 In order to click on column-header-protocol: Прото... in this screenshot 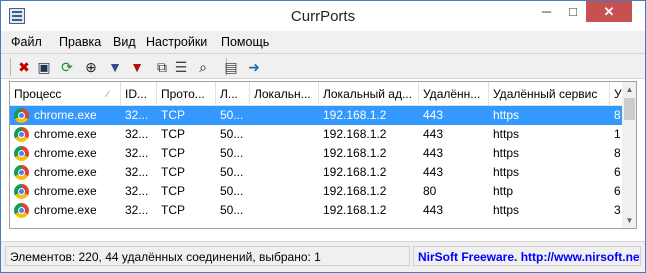, I will do `click(186, 94)`.